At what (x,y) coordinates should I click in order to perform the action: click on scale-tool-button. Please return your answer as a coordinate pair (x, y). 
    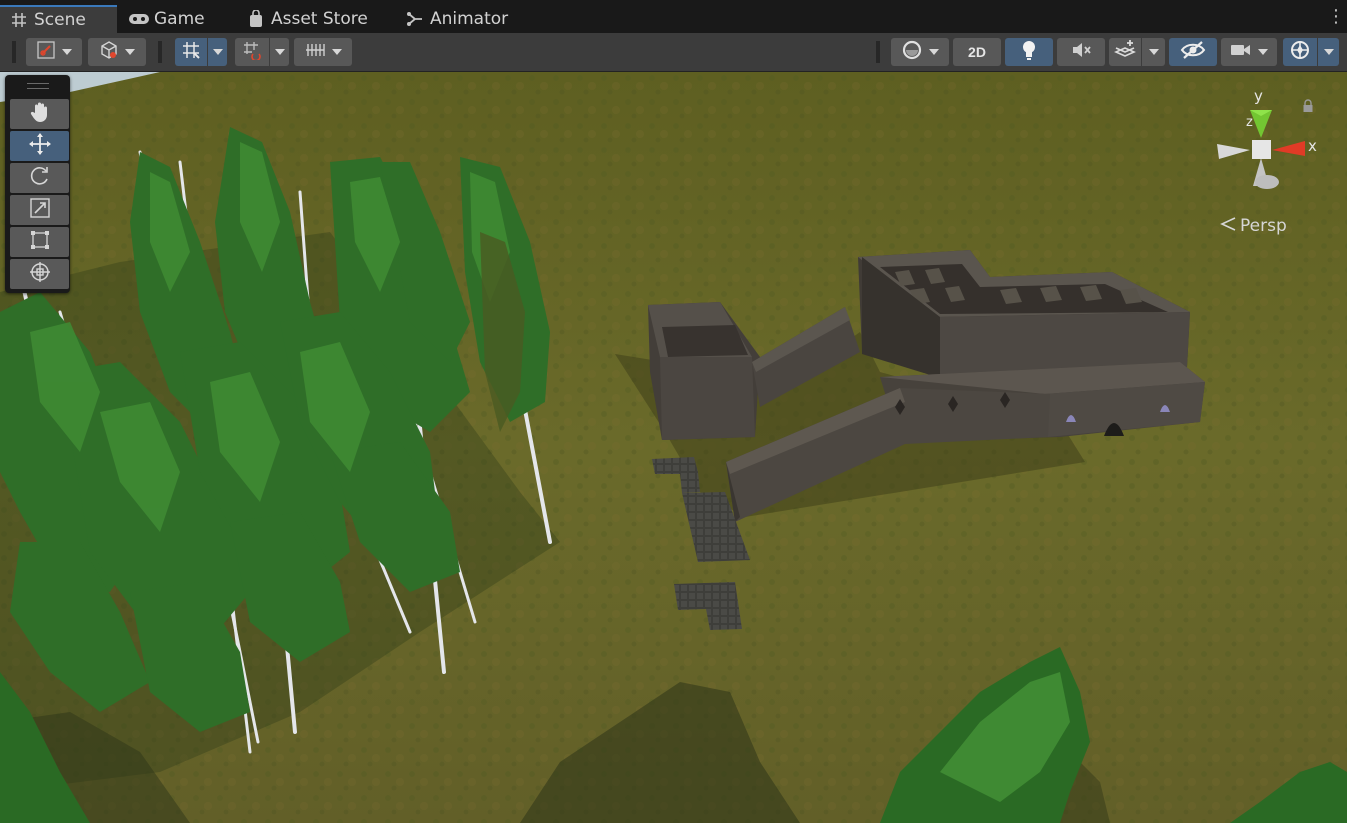
    Looking at the image, I should click on (39, 210).